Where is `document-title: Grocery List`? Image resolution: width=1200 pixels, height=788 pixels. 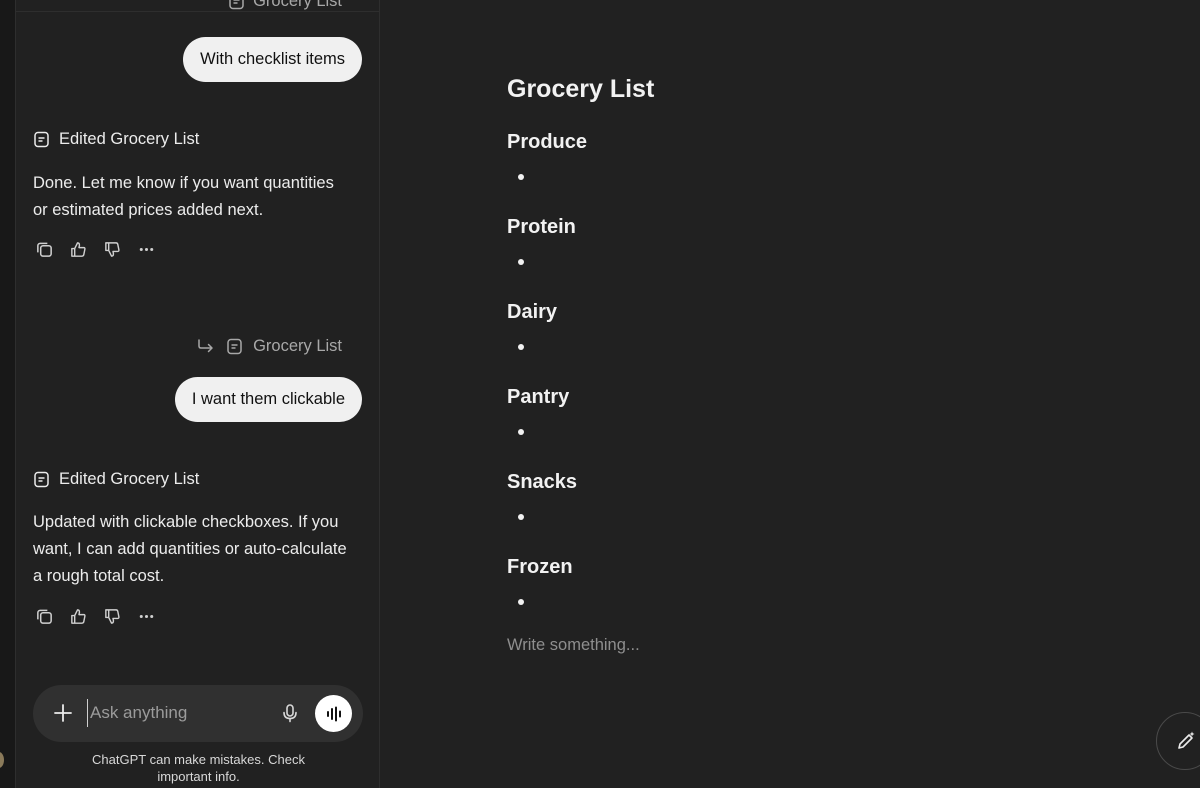
document-title: Grocery List is located at coordinates (580, 89).